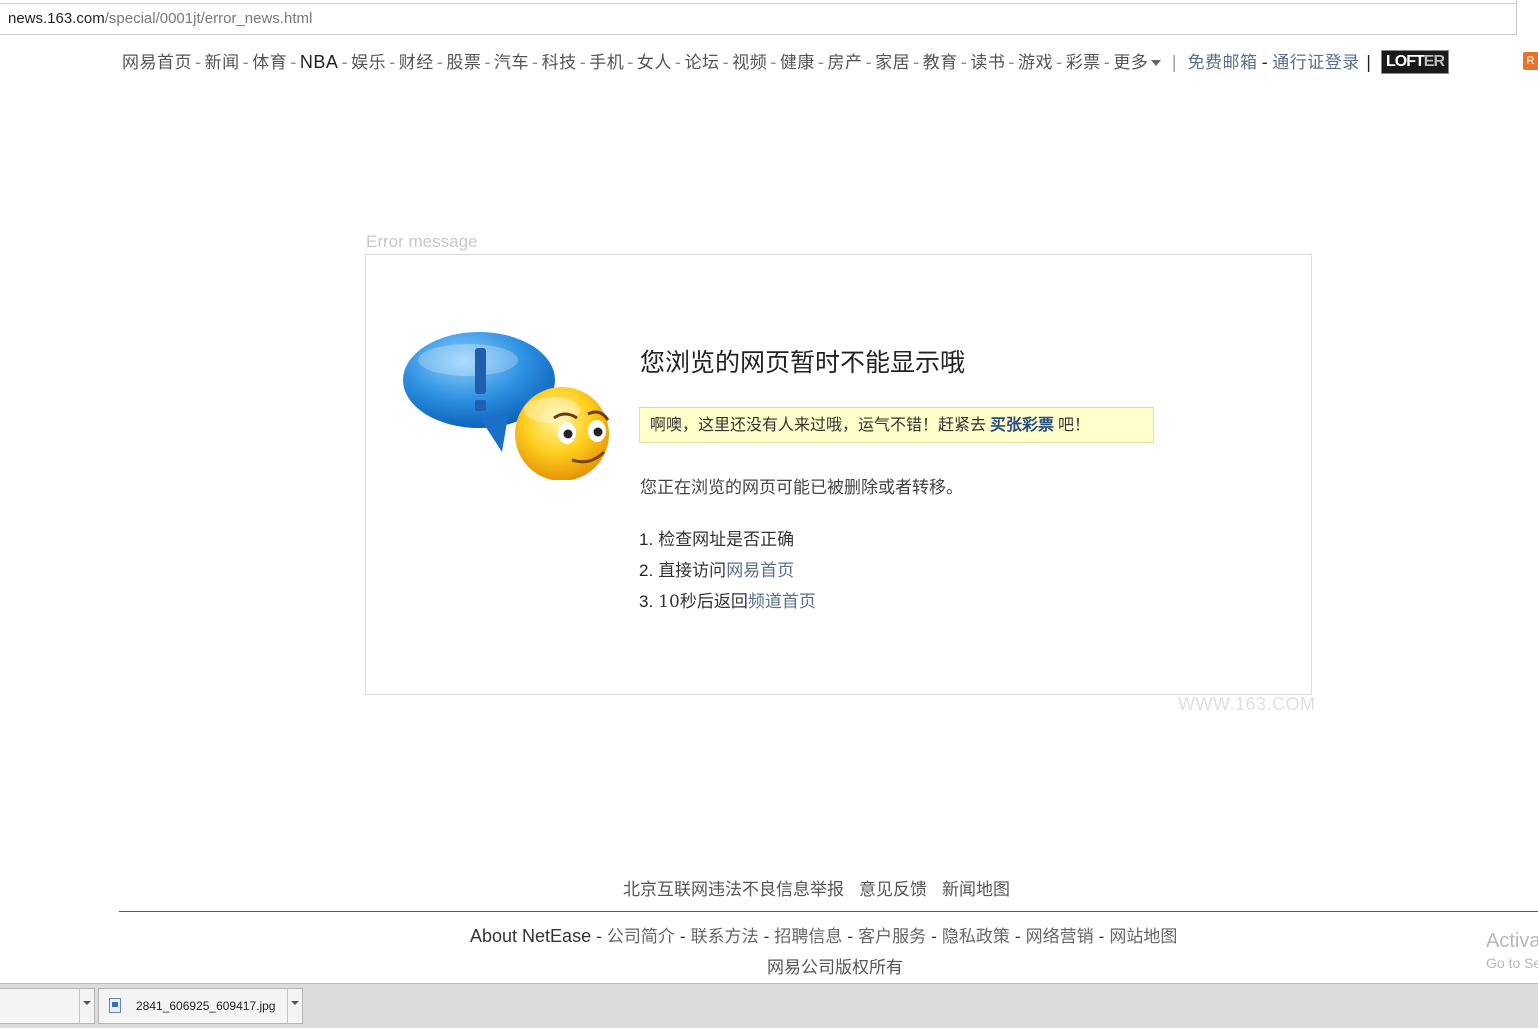  What do you see at coordinates (844, 63) in the screenshot?
I see `nav-item-house: 房产` at bounding box center [844, 63].